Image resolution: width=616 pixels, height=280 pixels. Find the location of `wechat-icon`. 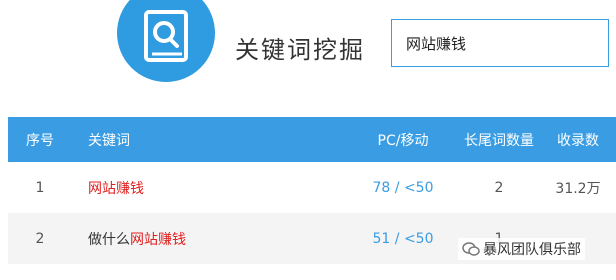

wechat-icon is located at coordinates (471, 249).